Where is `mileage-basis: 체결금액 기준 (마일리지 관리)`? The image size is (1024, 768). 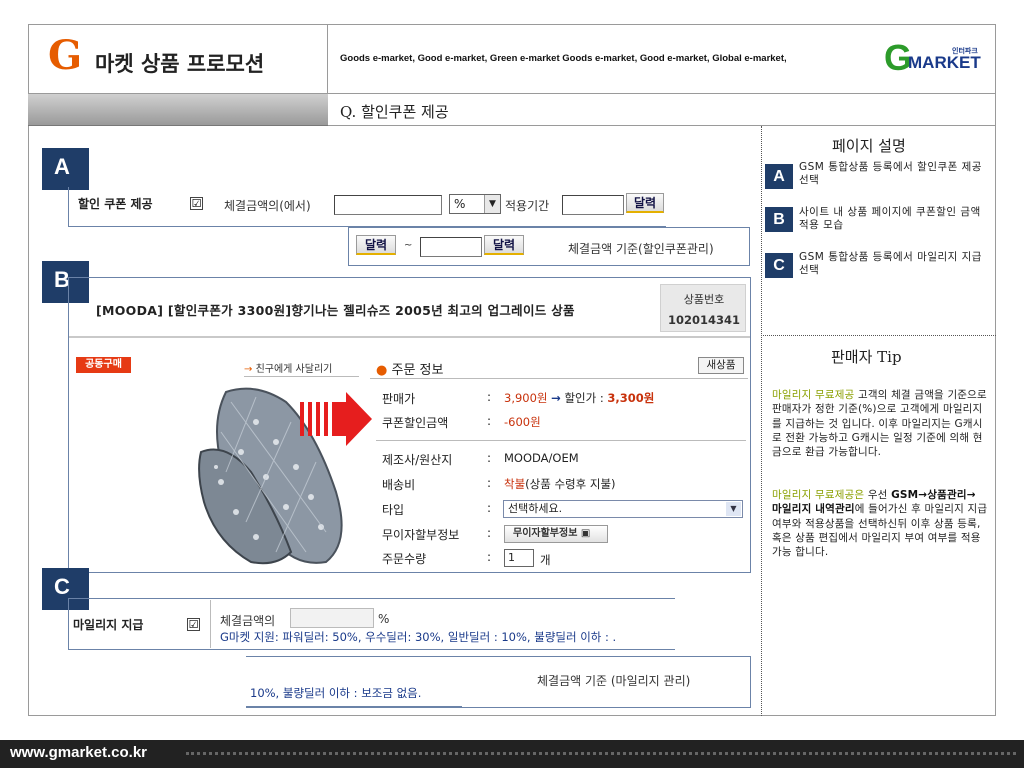 mileage-basis: 체결금액 기준 (마일리지 관리) is located at coordinates (614, 681).